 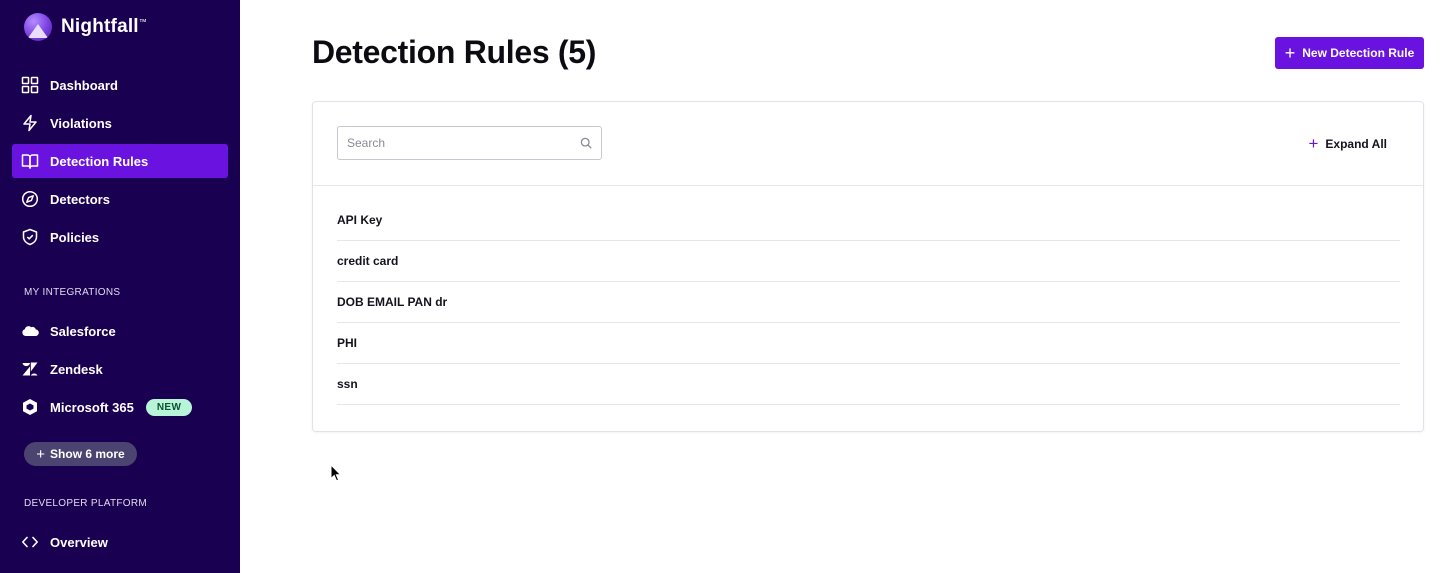 I want to click on rule-row: API Key, so click(x=868, y=220).